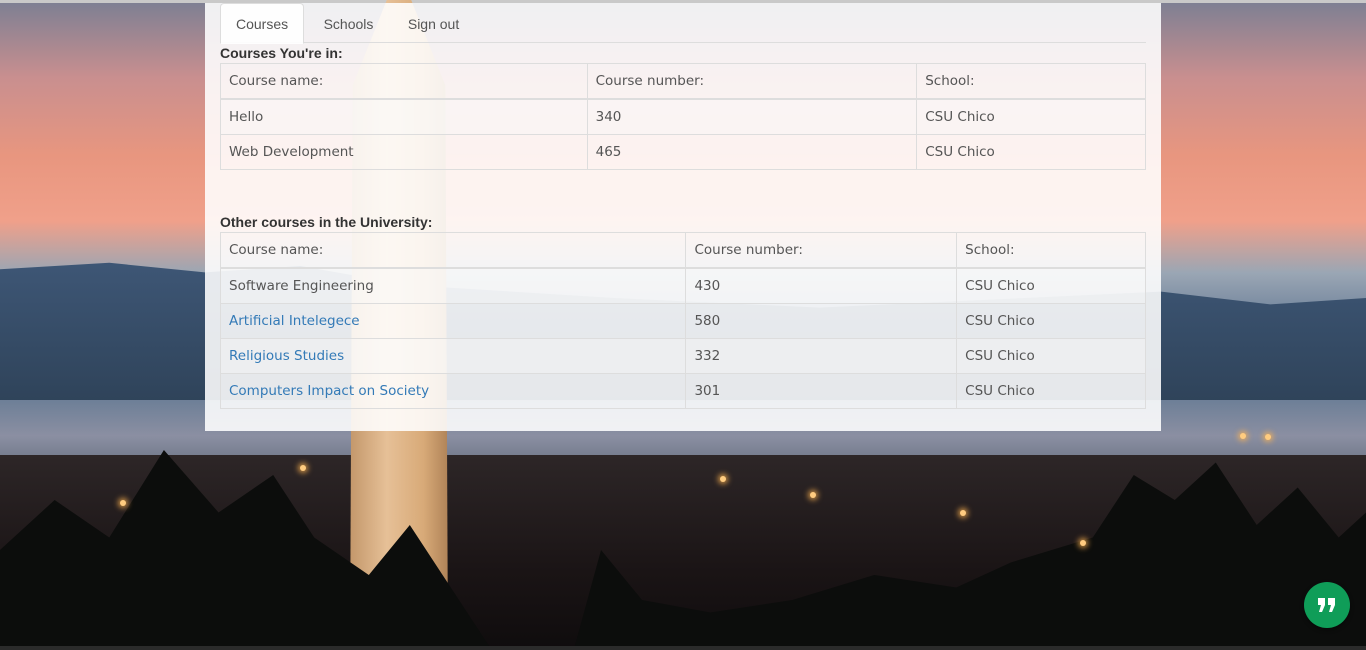  Describe the element at coordinates (433, 23) in the screenshot. I see `tab-sign-out: Sign out` at that location.